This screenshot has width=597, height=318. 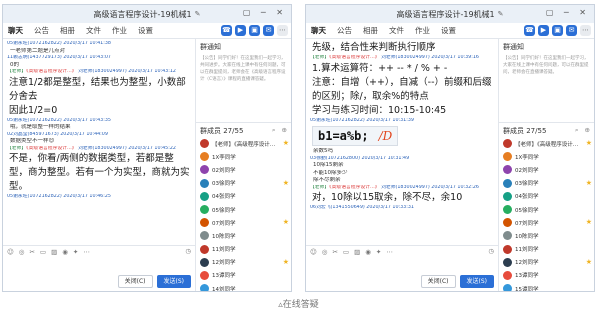 I want to click on window-title: 高级语言程序设计-19机械1, so click(x=142, y=14).